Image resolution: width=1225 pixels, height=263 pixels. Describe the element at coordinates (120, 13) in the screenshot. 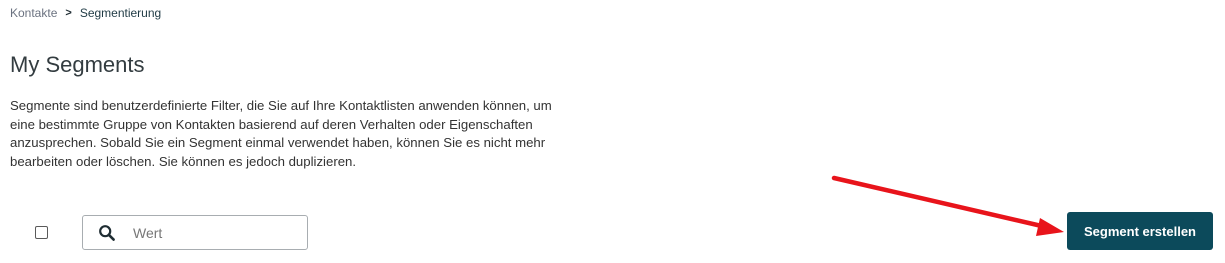

I see `breadcrumb-item-segmentierung: Segmentierung` at that location.